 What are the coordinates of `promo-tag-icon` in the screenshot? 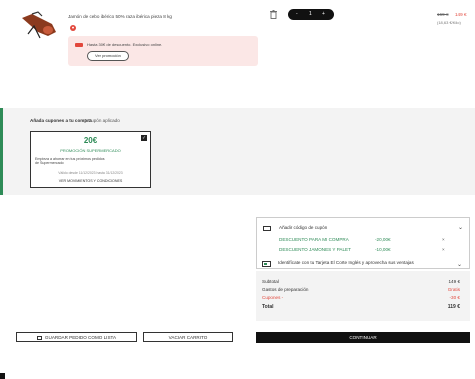 It's located at (79, 45).